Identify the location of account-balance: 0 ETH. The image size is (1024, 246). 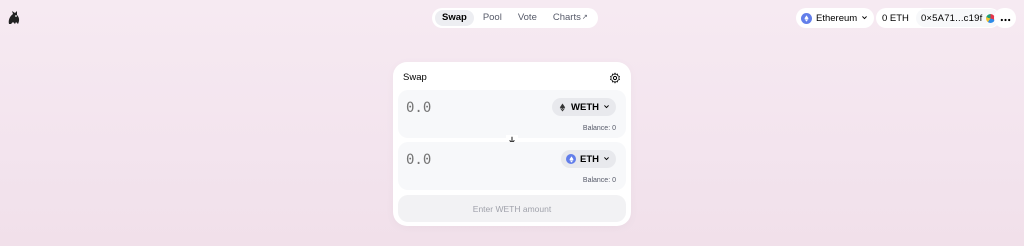
(895, 18).